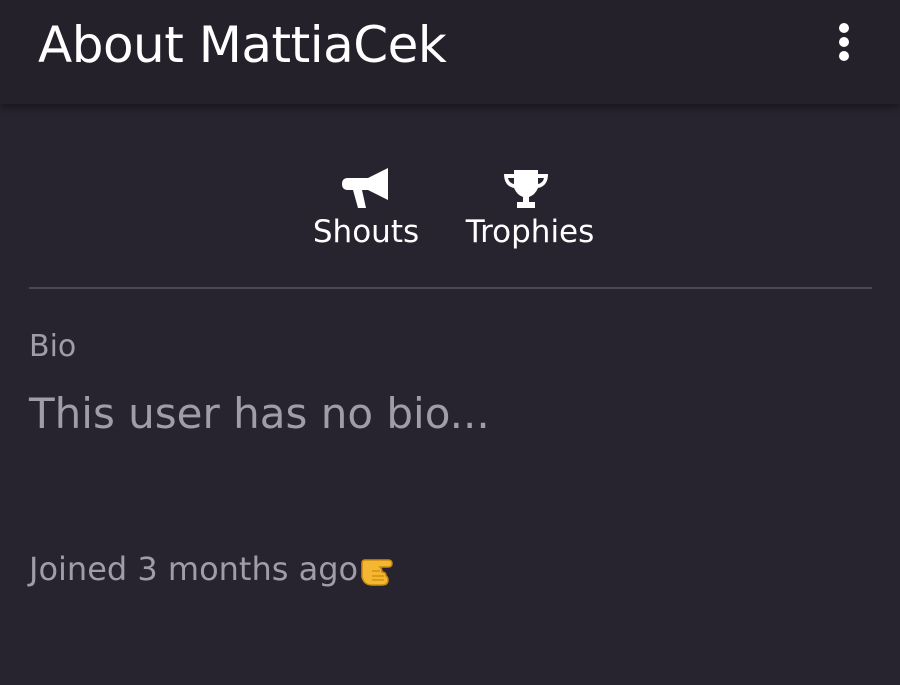 Image resolution: width=900 pixels, height=685 pixels. I want to click on pointing-hand-icon, so click(380, 569).